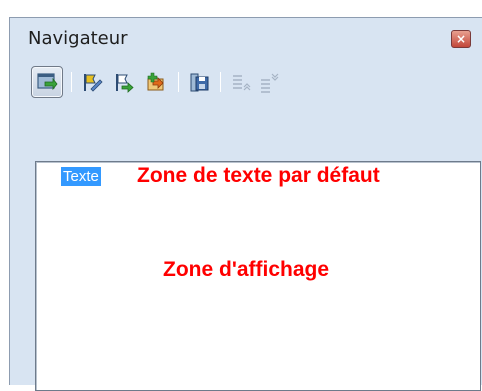  I want to click on move-down-icon, so click(270, 83).